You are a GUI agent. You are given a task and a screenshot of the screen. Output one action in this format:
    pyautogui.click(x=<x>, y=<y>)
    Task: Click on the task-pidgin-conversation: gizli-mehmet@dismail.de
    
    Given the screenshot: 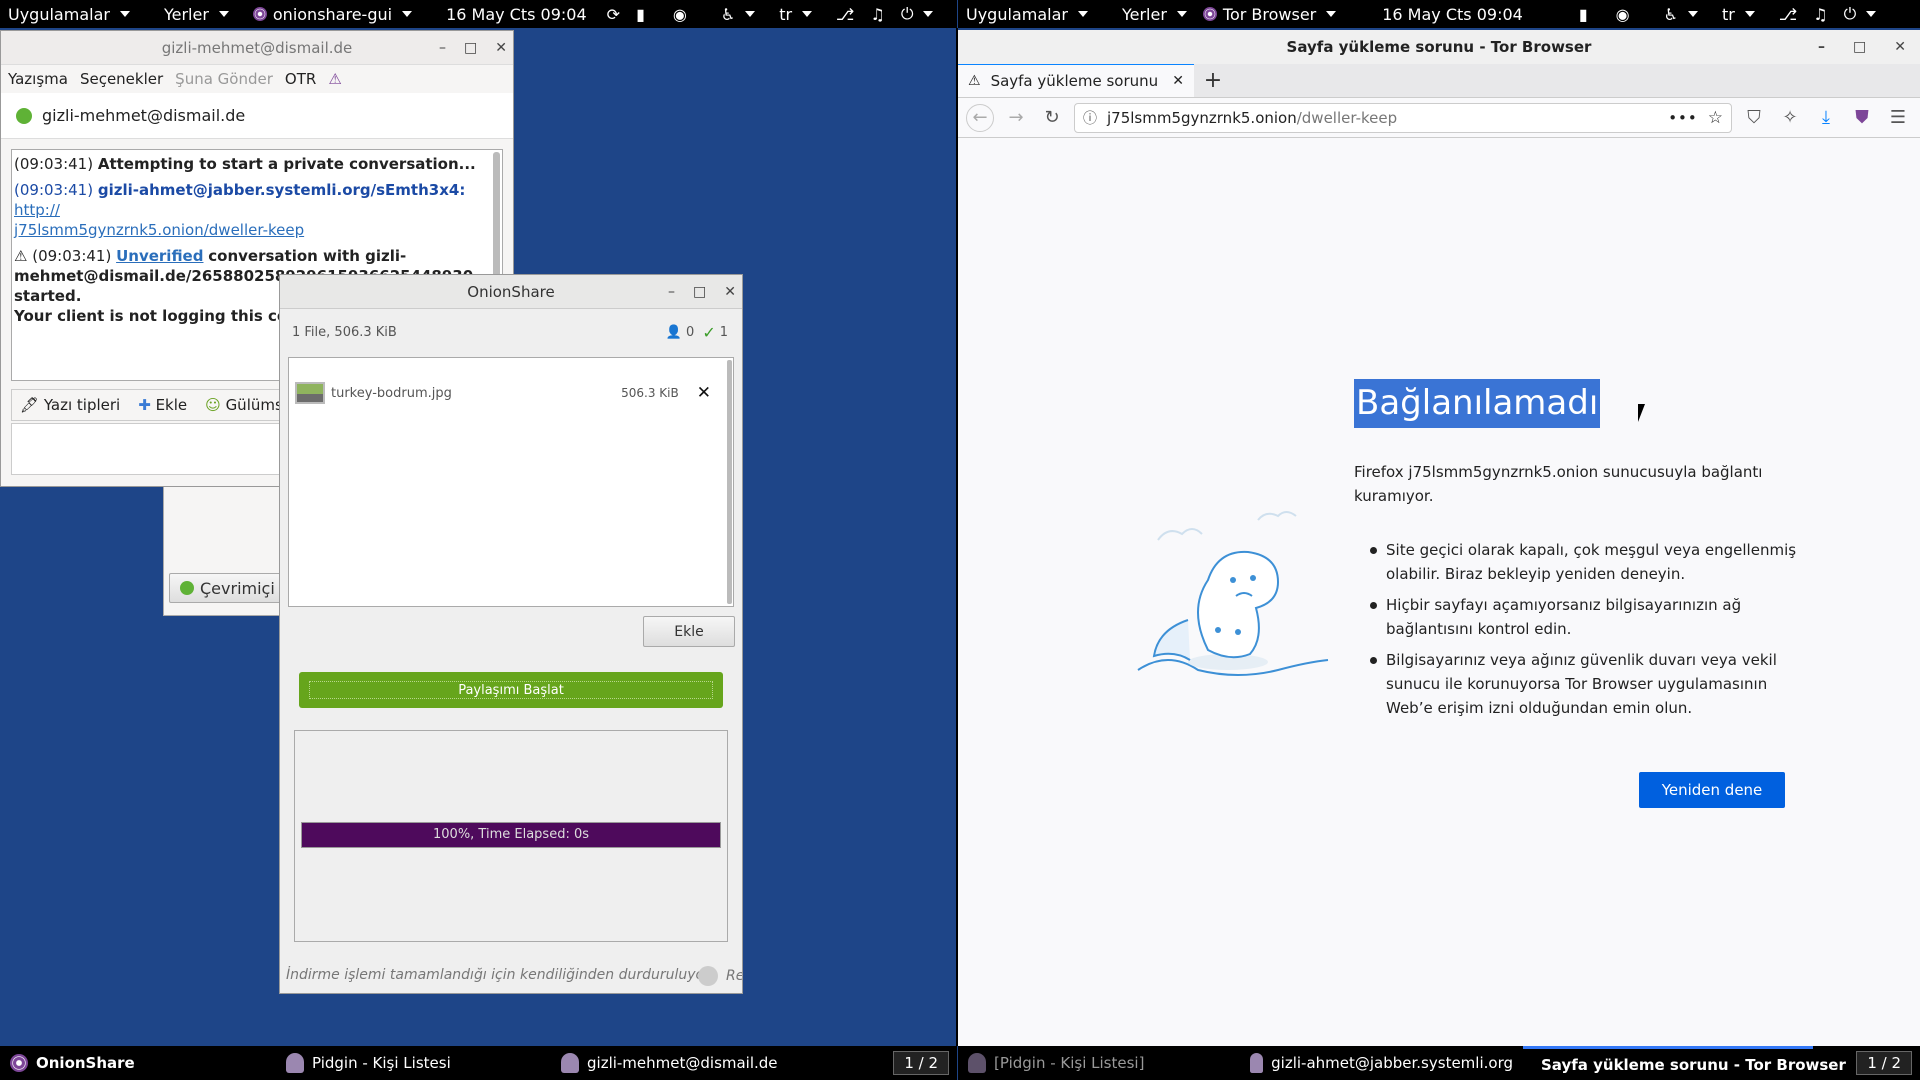 What is the action you would take?
    pyautogui.click(x=711, y=1063)
    